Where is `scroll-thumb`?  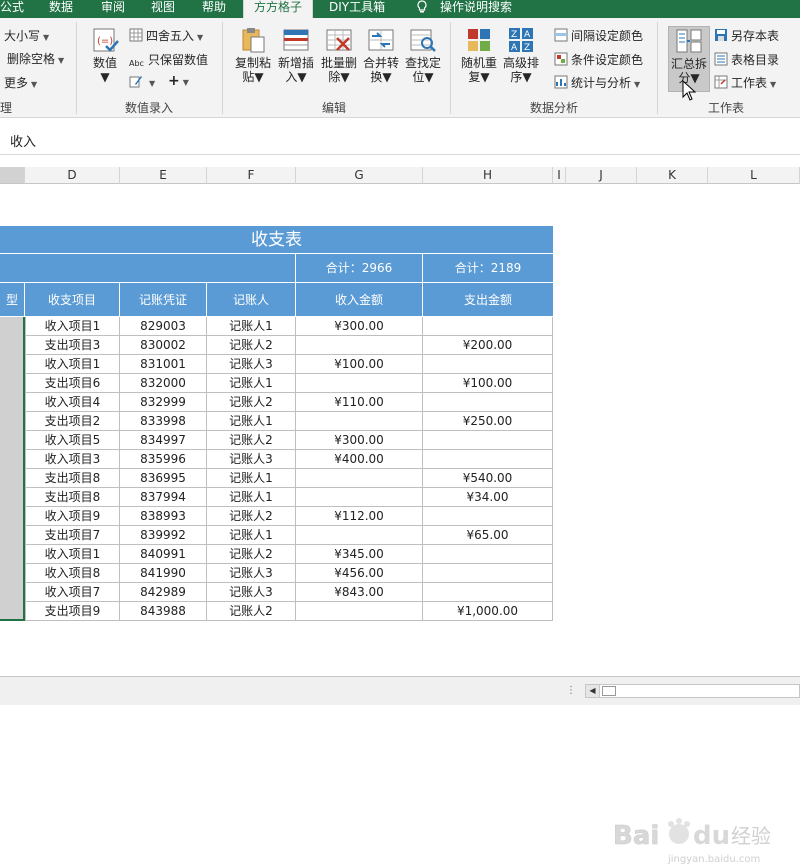 scroll-thumb is located at coordinates (609, 691).